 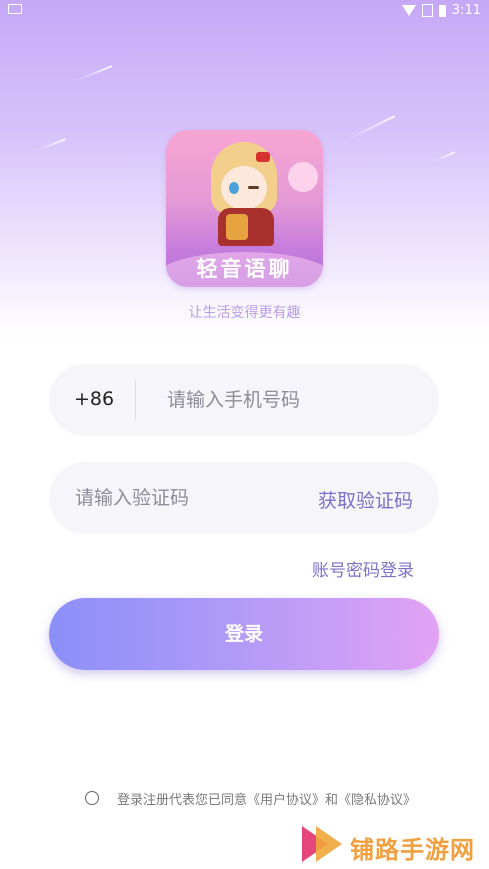 I want to click on phone-field: +86, so click(x=244, y=400).